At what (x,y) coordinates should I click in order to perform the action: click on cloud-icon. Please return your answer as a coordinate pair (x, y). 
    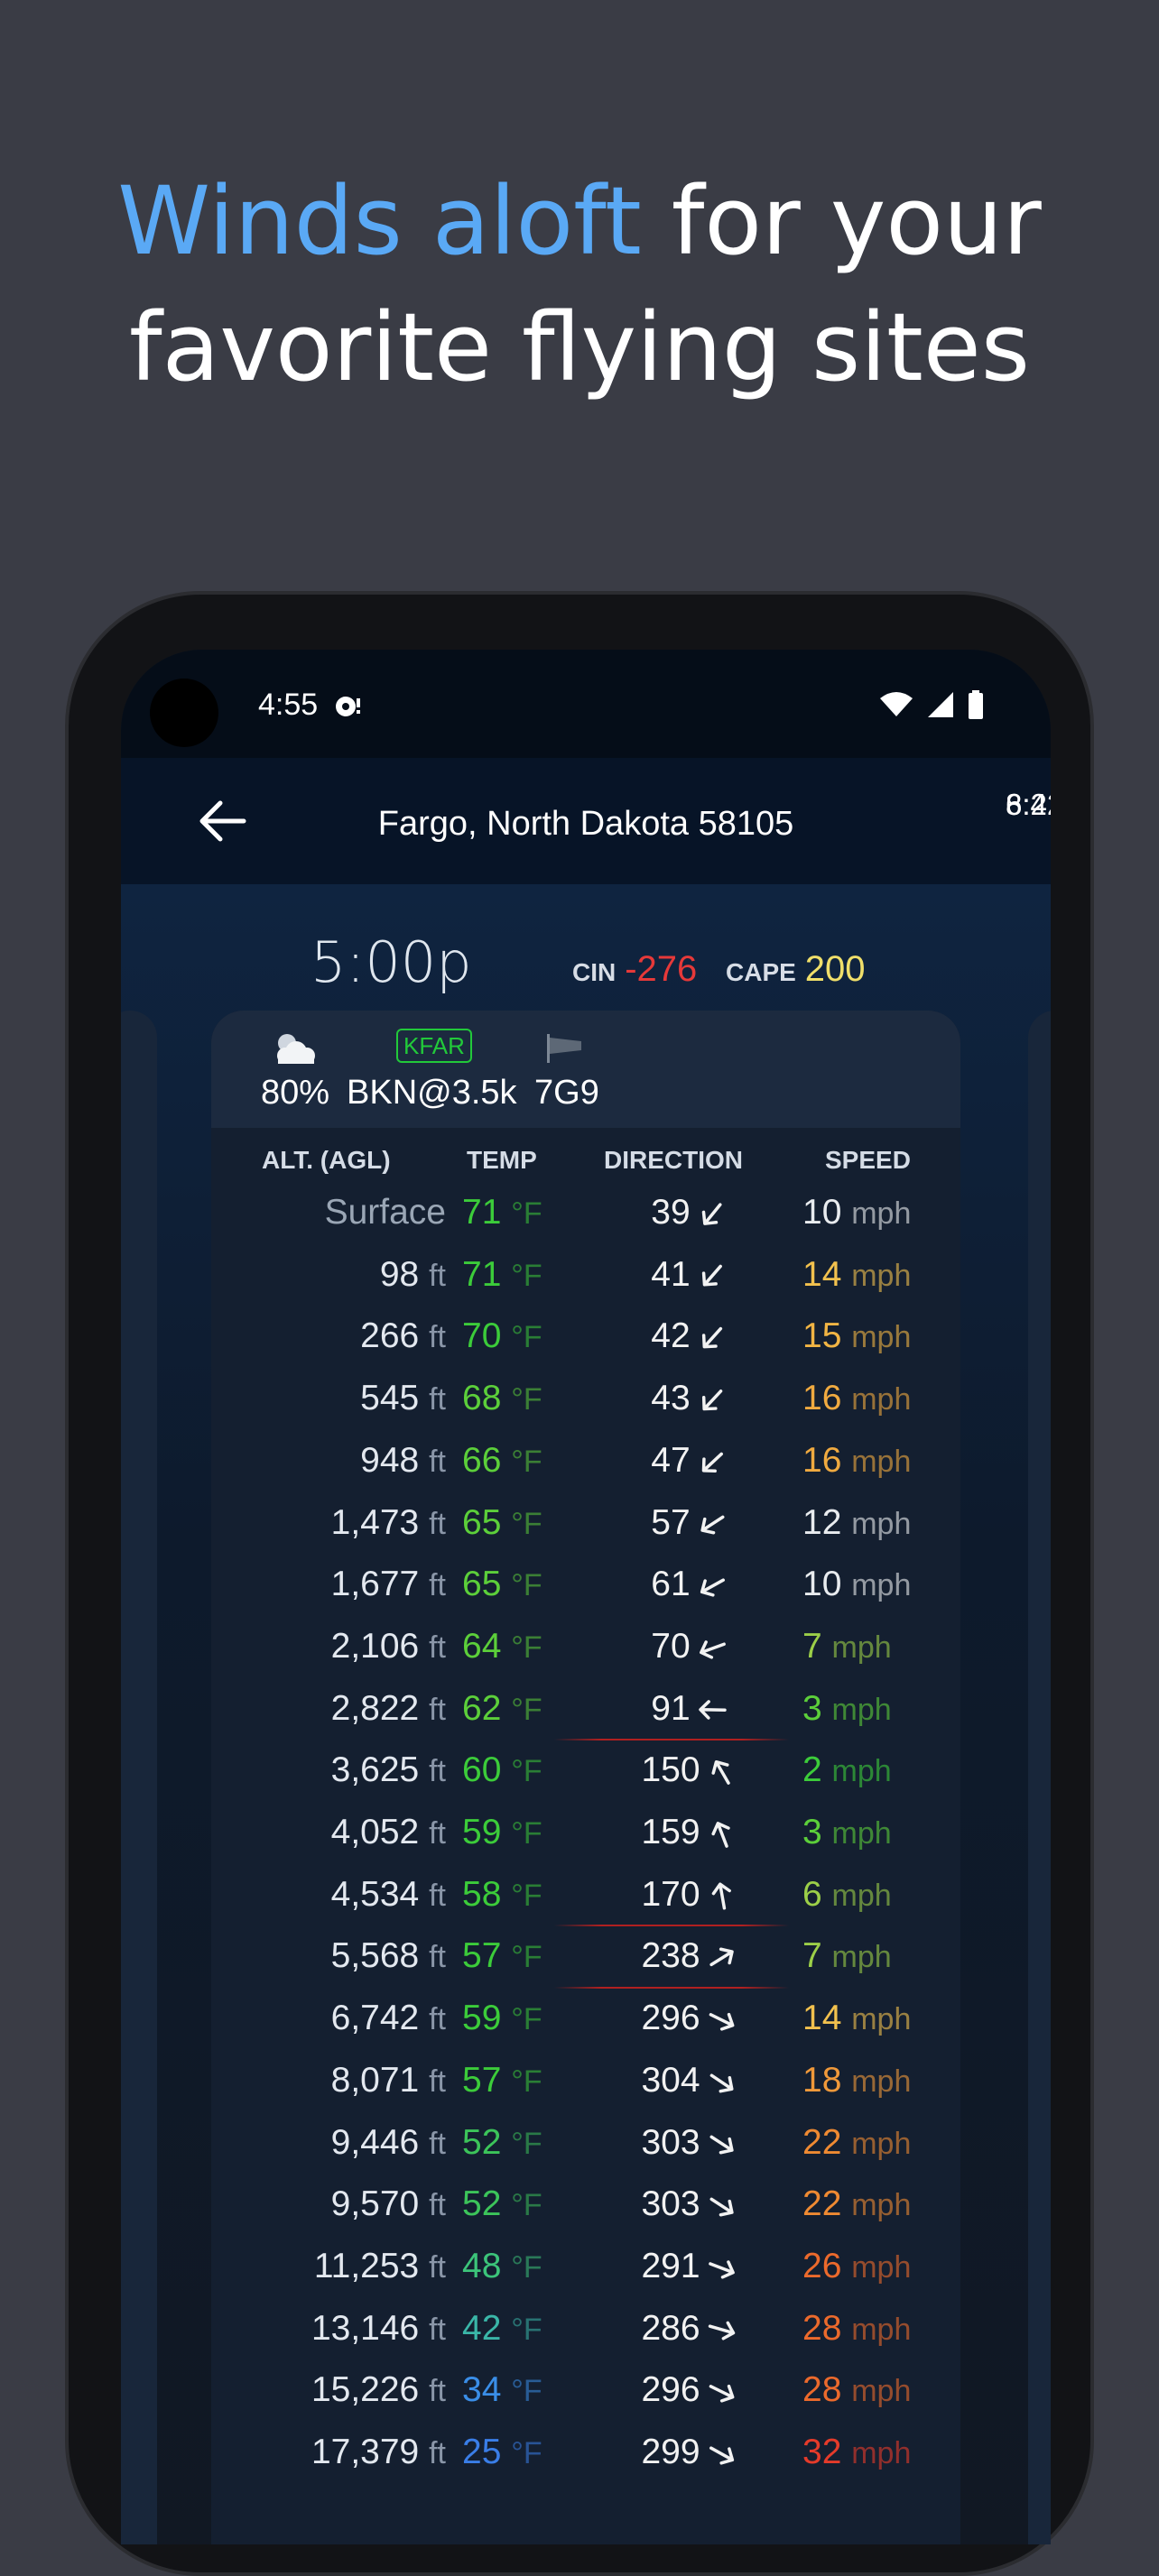
    Looking at the image, I should click on (296, 1049).